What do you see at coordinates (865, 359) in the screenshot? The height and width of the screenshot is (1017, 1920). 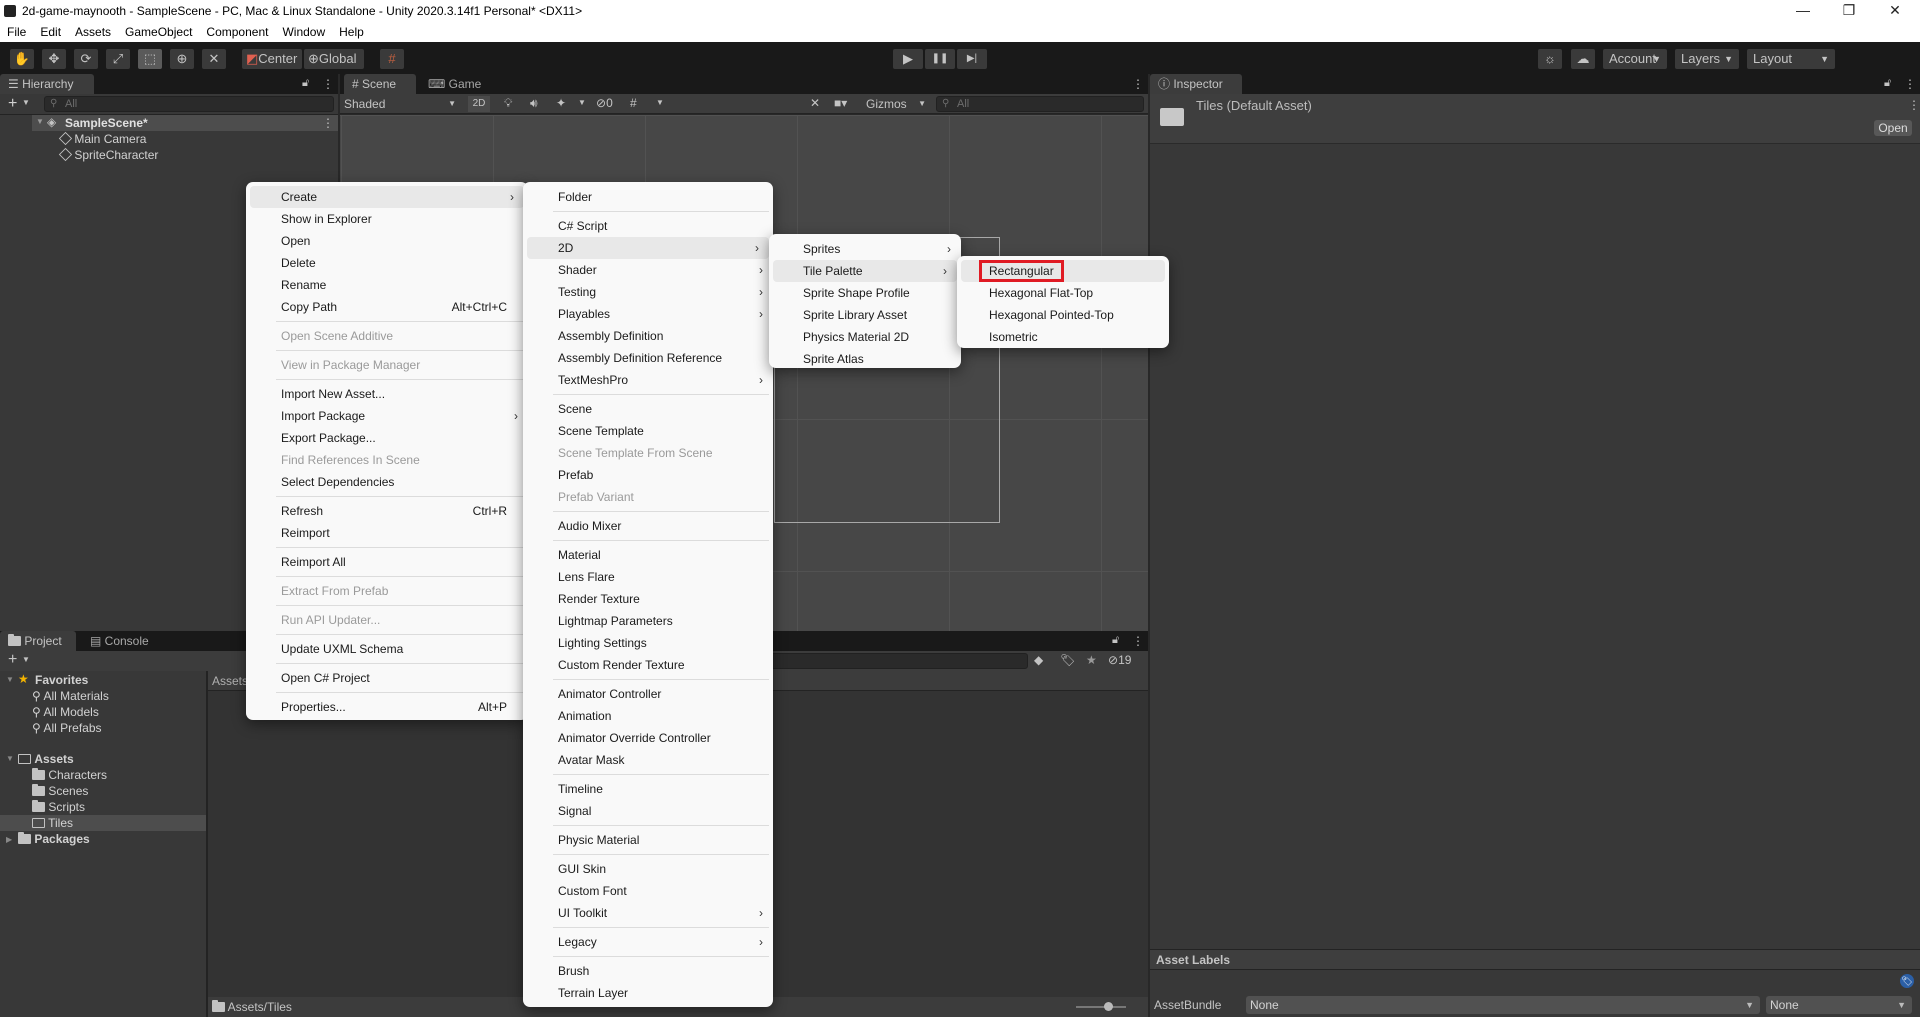 I see `menu-item-sprite-atlas: Sprite Atlas` at bounding box center [865, 359].